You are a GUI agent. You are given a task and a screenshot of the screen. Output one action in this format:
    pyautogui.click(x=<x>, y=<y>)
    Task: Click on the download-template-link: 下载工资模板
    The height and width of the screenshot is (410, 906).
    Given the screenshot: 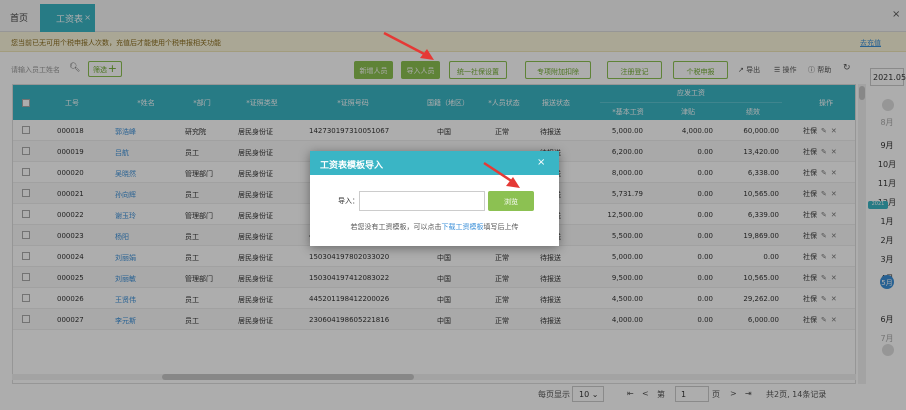 What is the action you would take?
    pyautogui.click(x=463, y=227)
    